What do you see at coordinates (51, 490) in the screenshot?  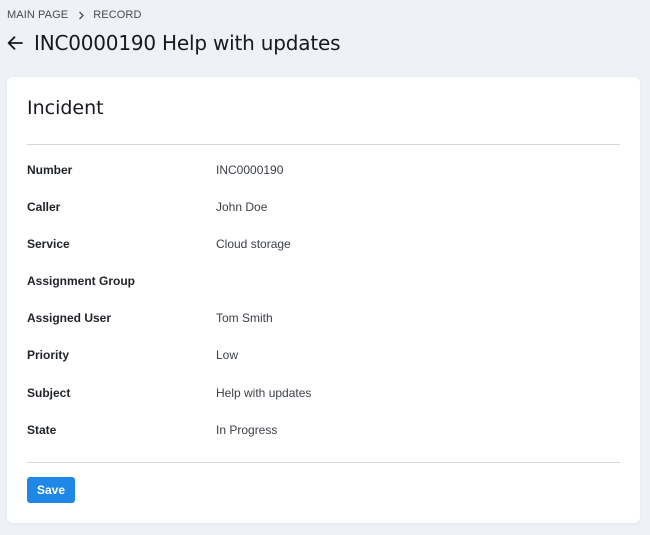 I see `save-button: Save` at bounding box center [51, 490].